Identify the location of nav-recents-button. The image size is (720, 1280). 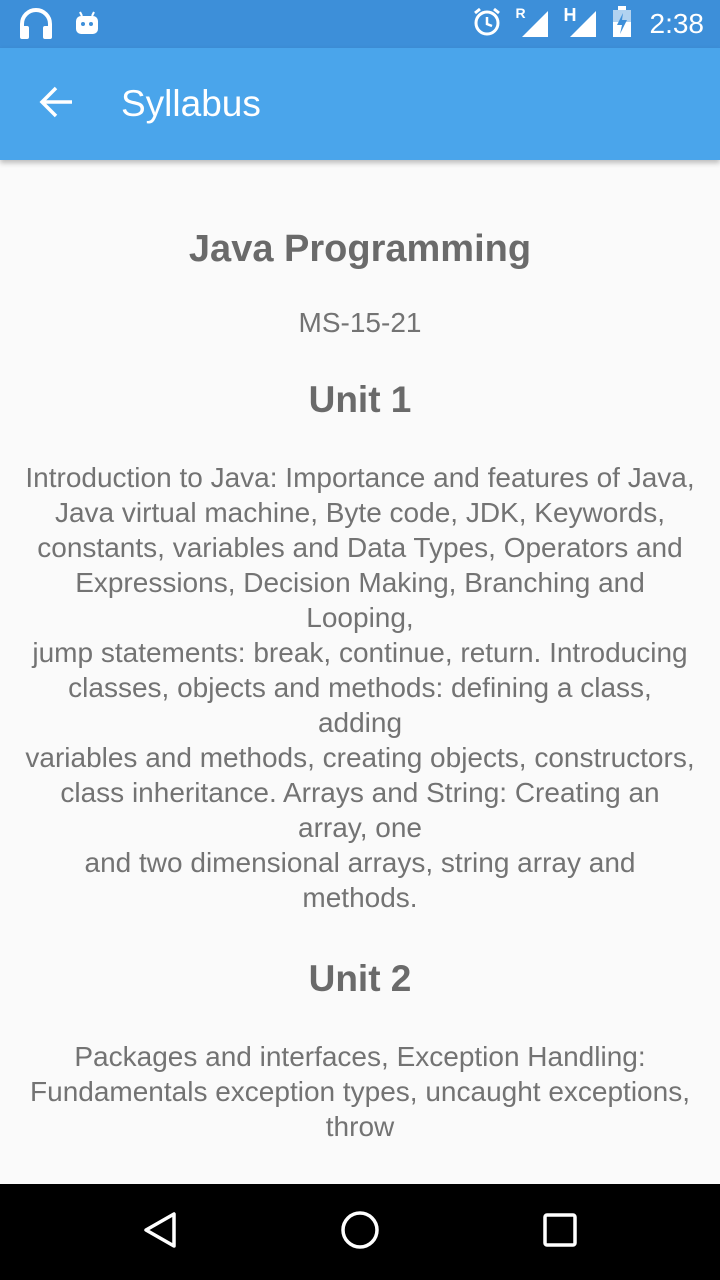
(560, 1232).